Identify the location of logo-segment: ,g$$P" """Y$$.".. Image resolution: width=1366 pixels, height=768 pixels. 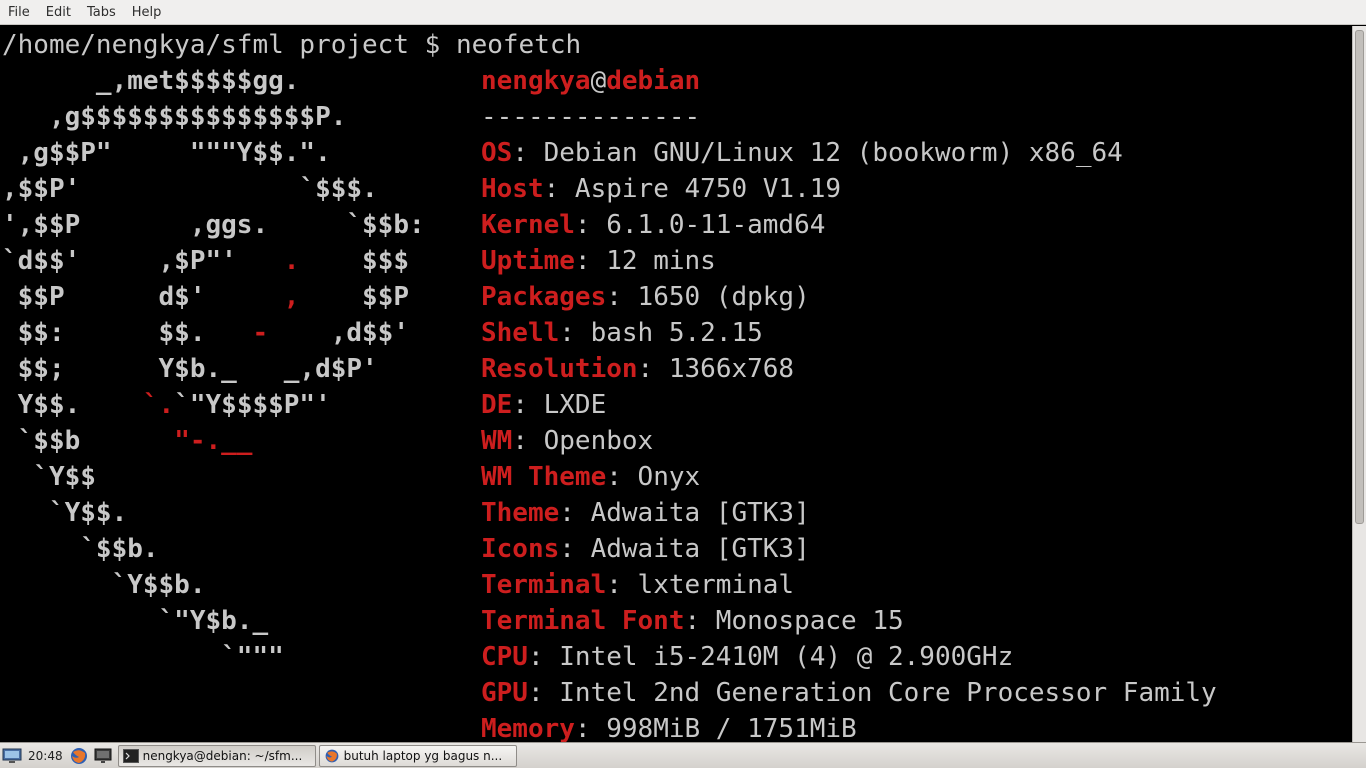
(166, 153).